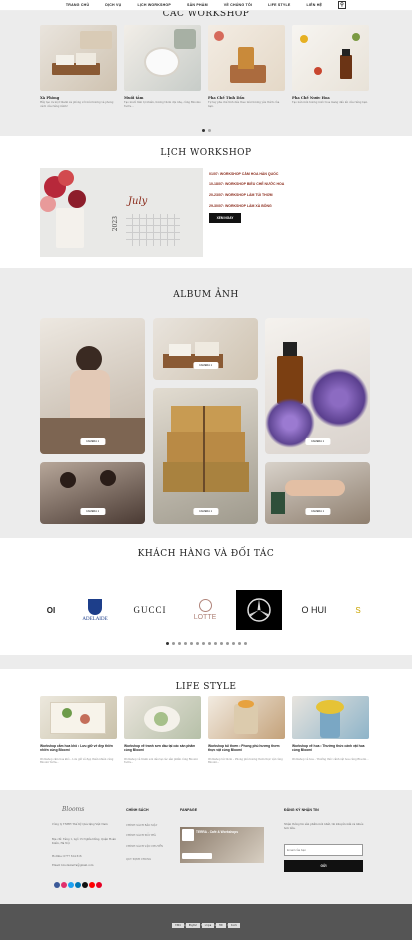 This screenshot has height=940, width=412. What do you see at coordinates (154, 5) in the screenshot?
I see `nav-schedule: LỊCH WORKSHOP` at bounding box center [154, 5].